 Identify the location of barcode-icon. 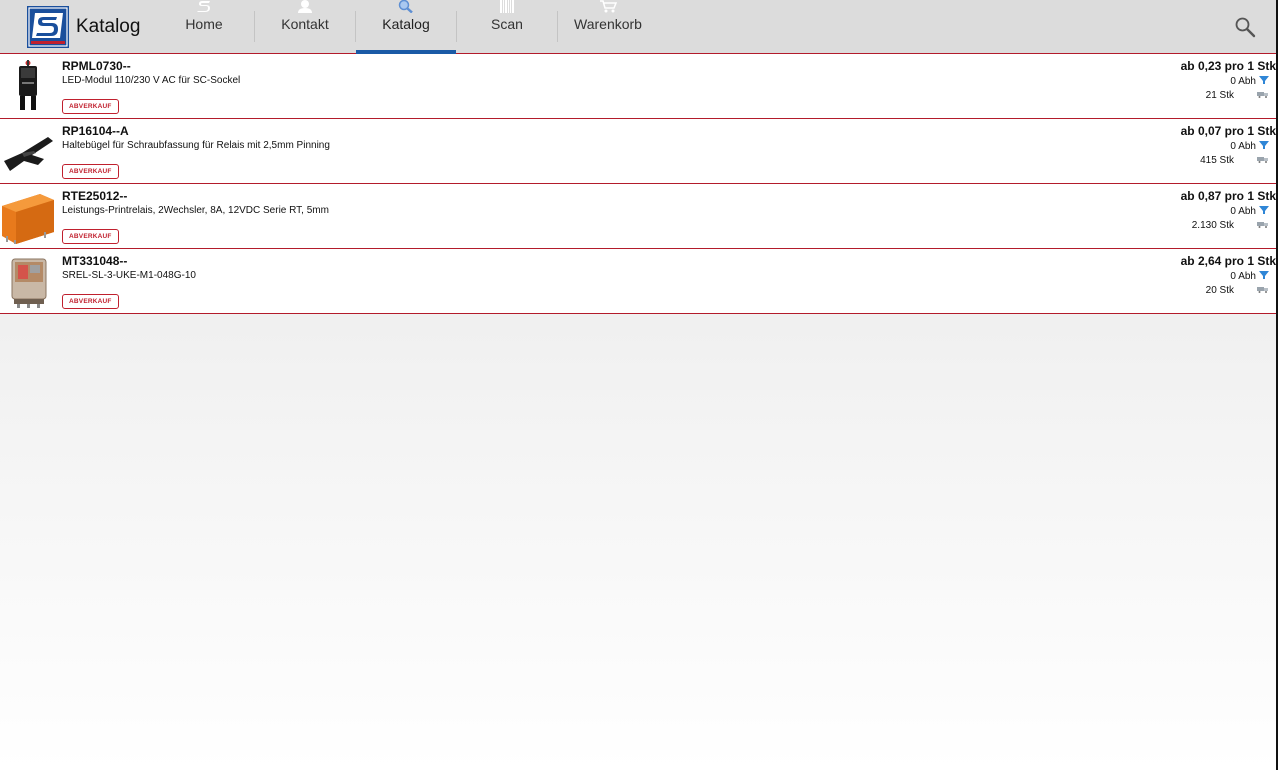
(507, 6).